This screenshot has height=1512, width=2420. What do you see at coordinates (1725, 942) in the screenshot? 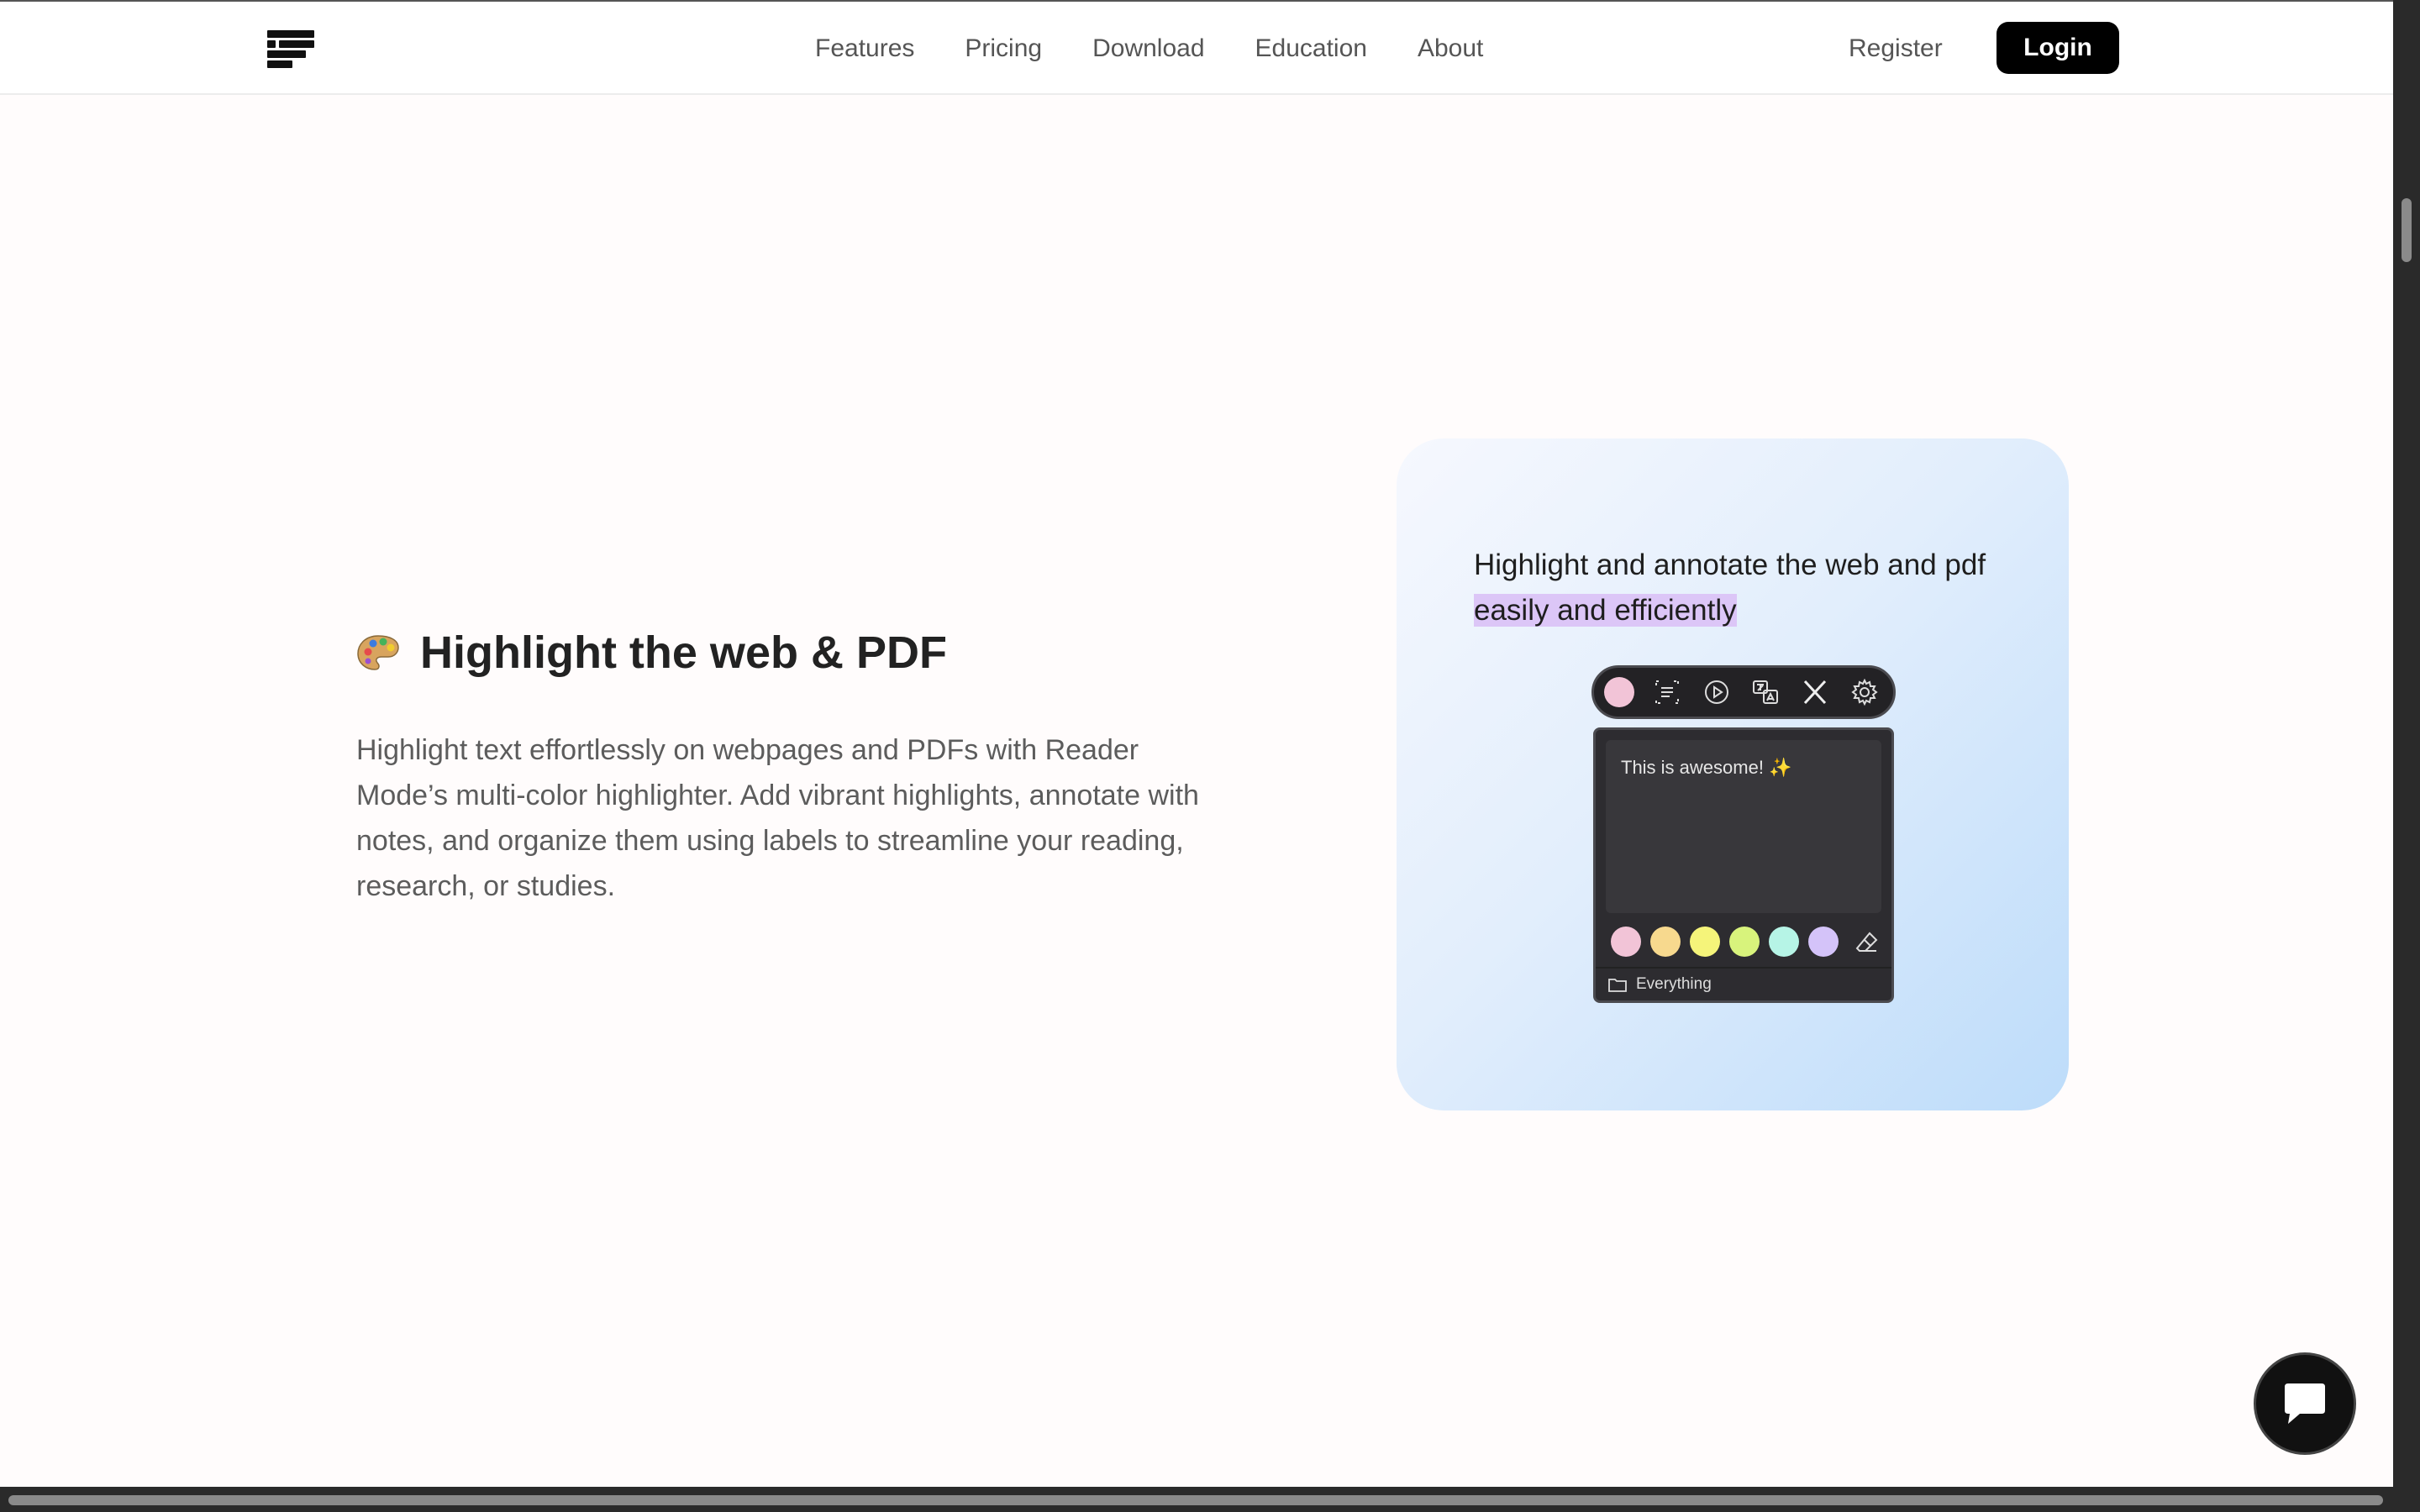
I see `color-swatches` at bounding box center [1725, 942].